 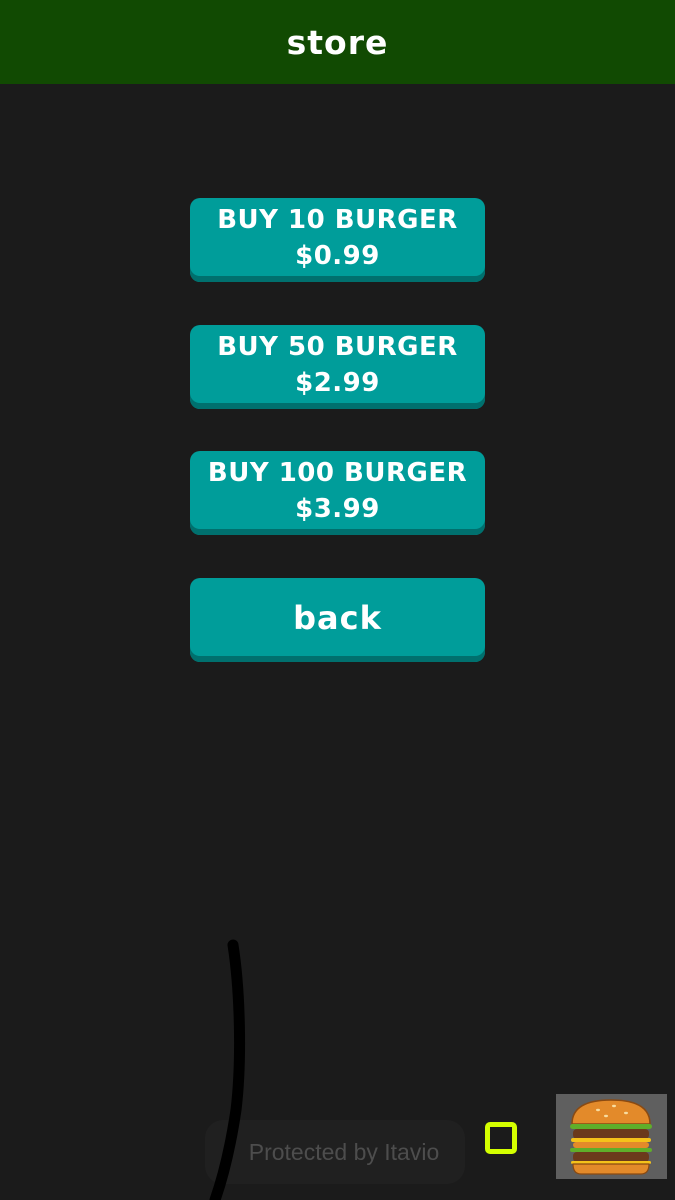 I want to click on burger-icon-button, so click(x=611, y=1136).